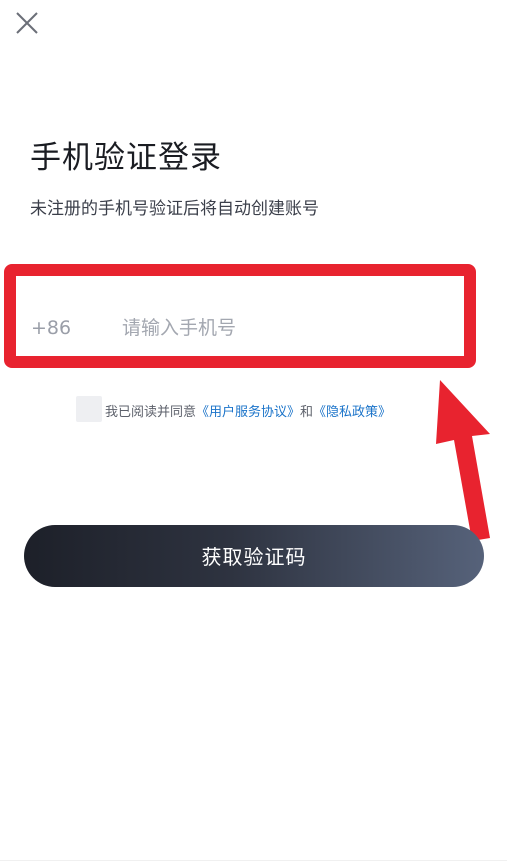  Describe the element at coordinates (174, 209) in the screenshot. I see `page-subtitle: 未注册的手机号验证后将自动创建账号` at that location.